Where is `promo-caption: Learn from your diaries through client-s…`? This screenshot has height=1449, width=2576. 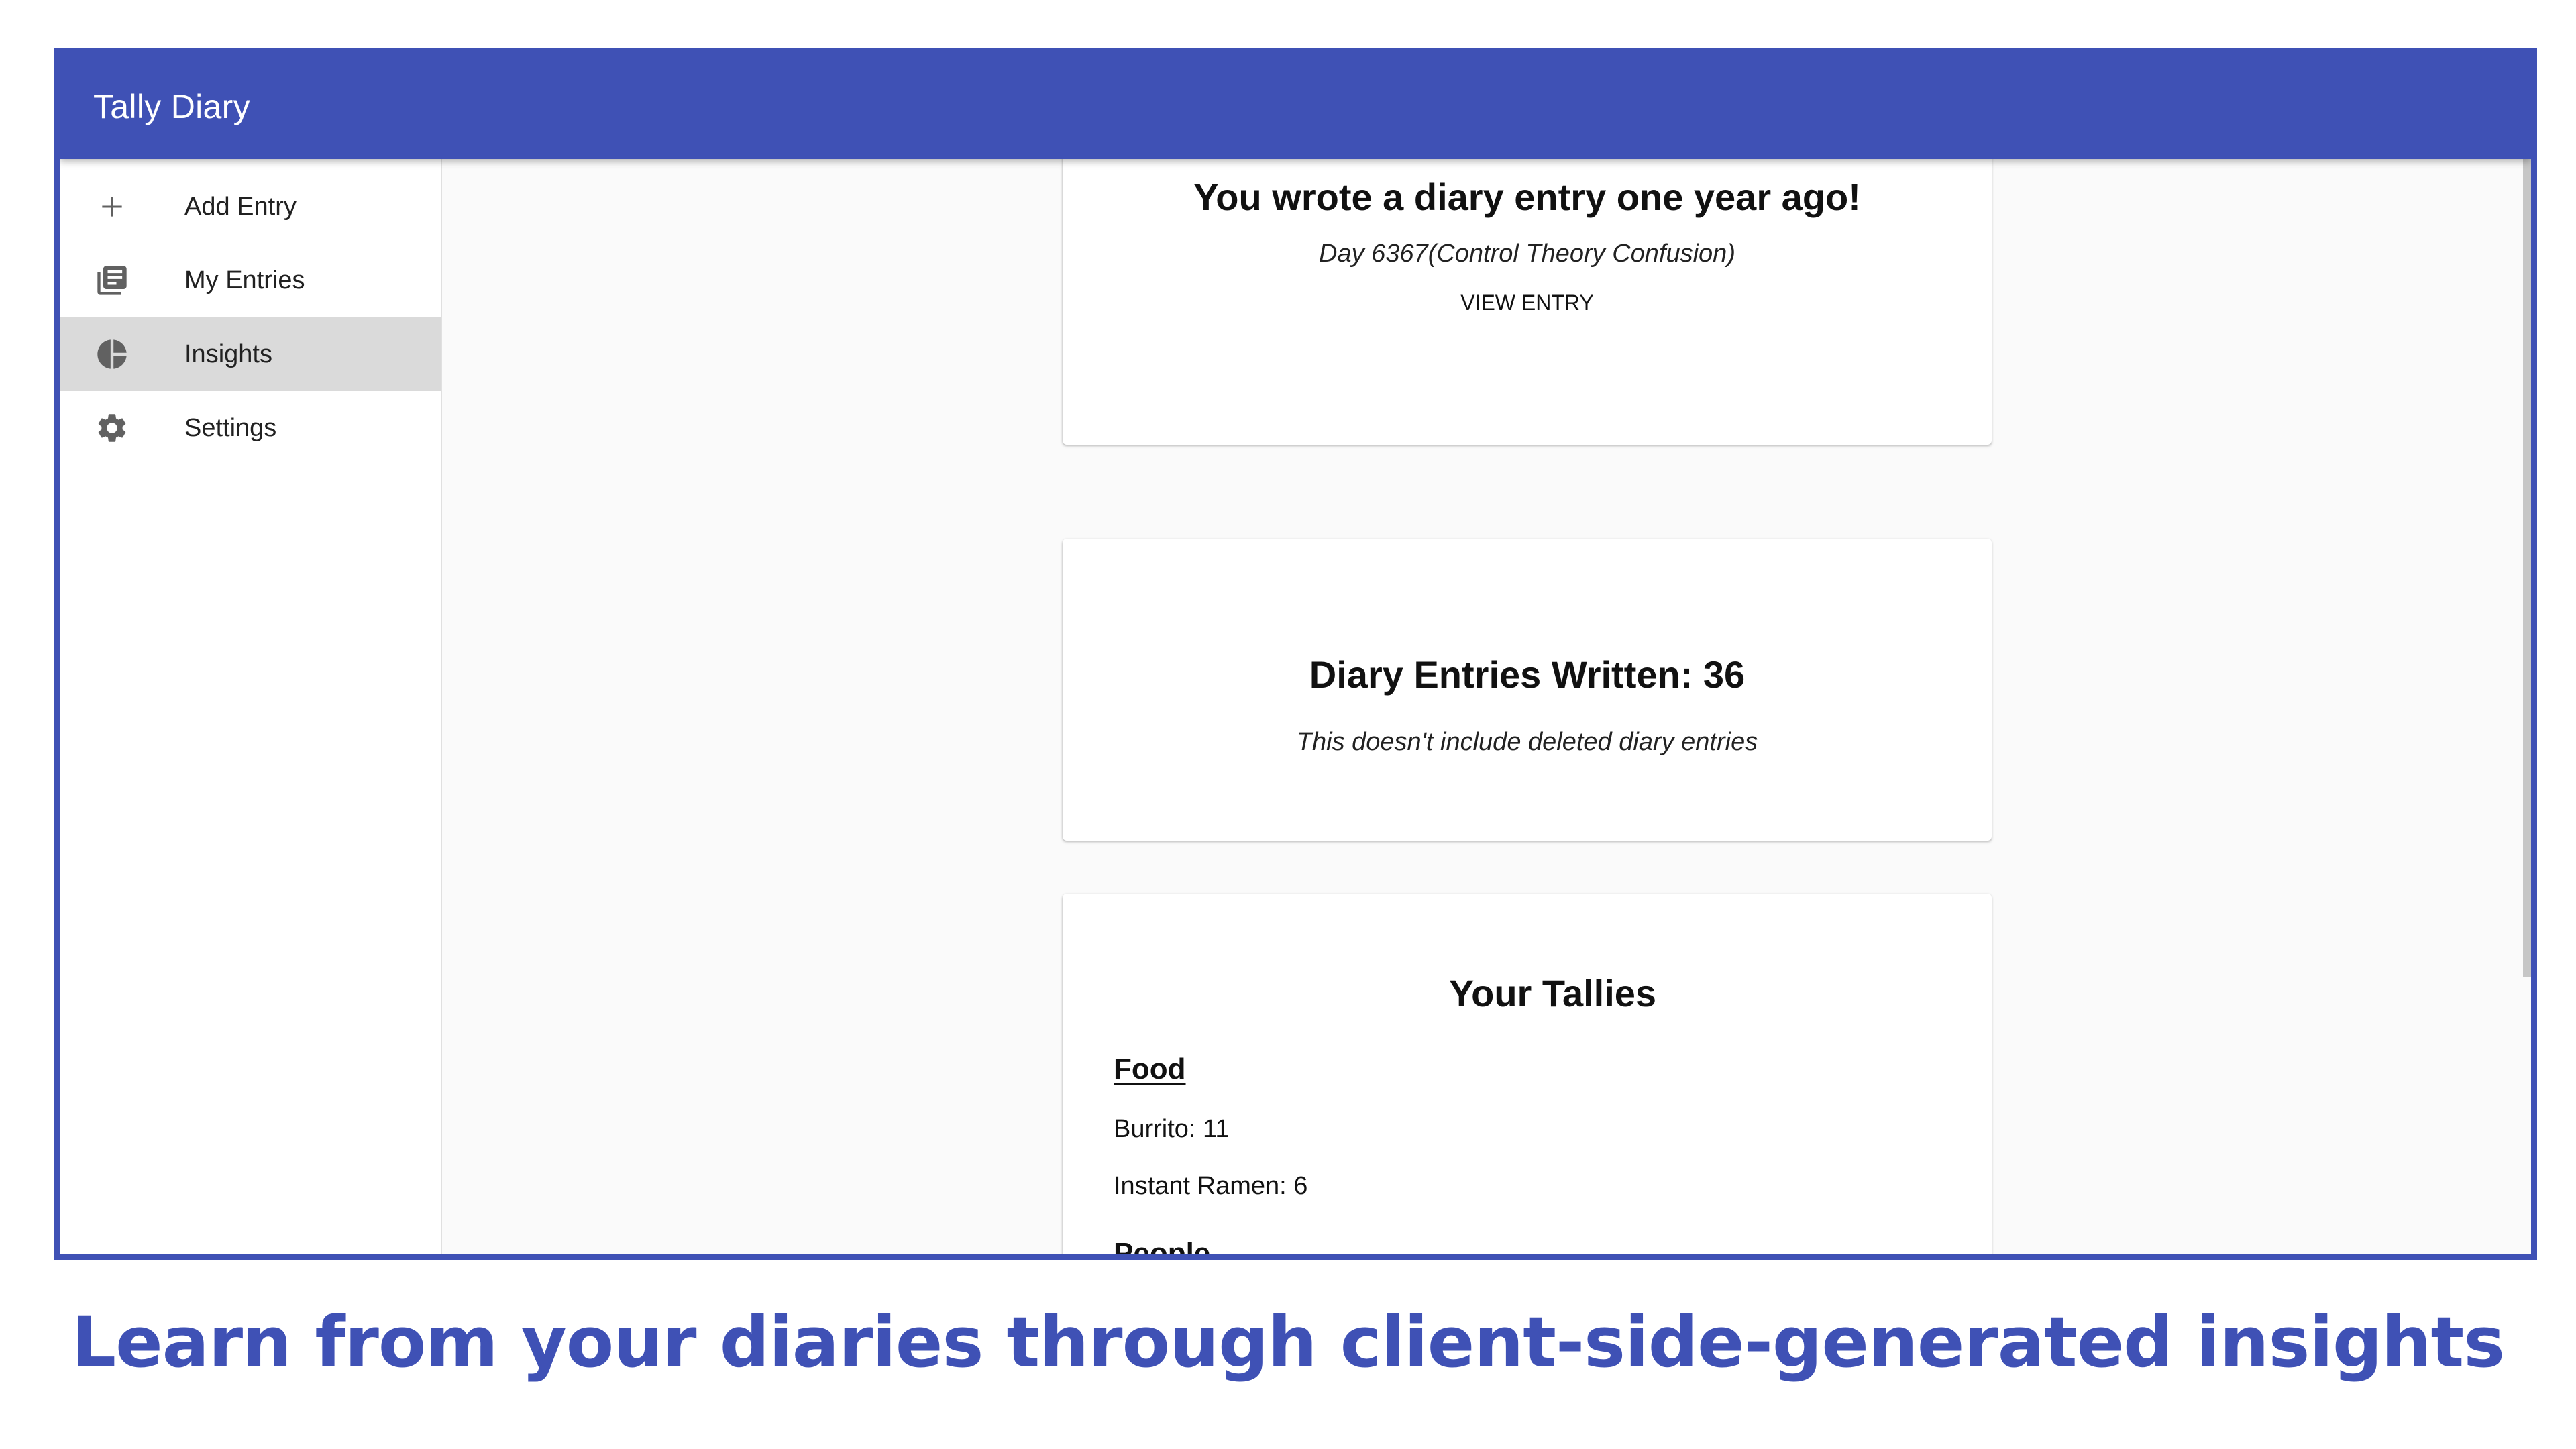
promo-caption: Learn from your diaries through client-s… is located at coordinates (1288, 1342).